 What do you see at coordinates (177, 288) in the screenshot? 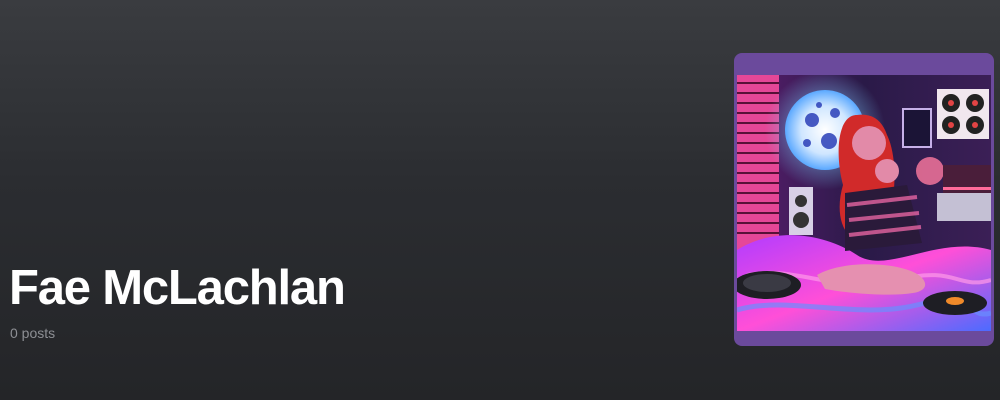
I see `profile-name: Fae McLachlan` at bounding box center [177, 288].